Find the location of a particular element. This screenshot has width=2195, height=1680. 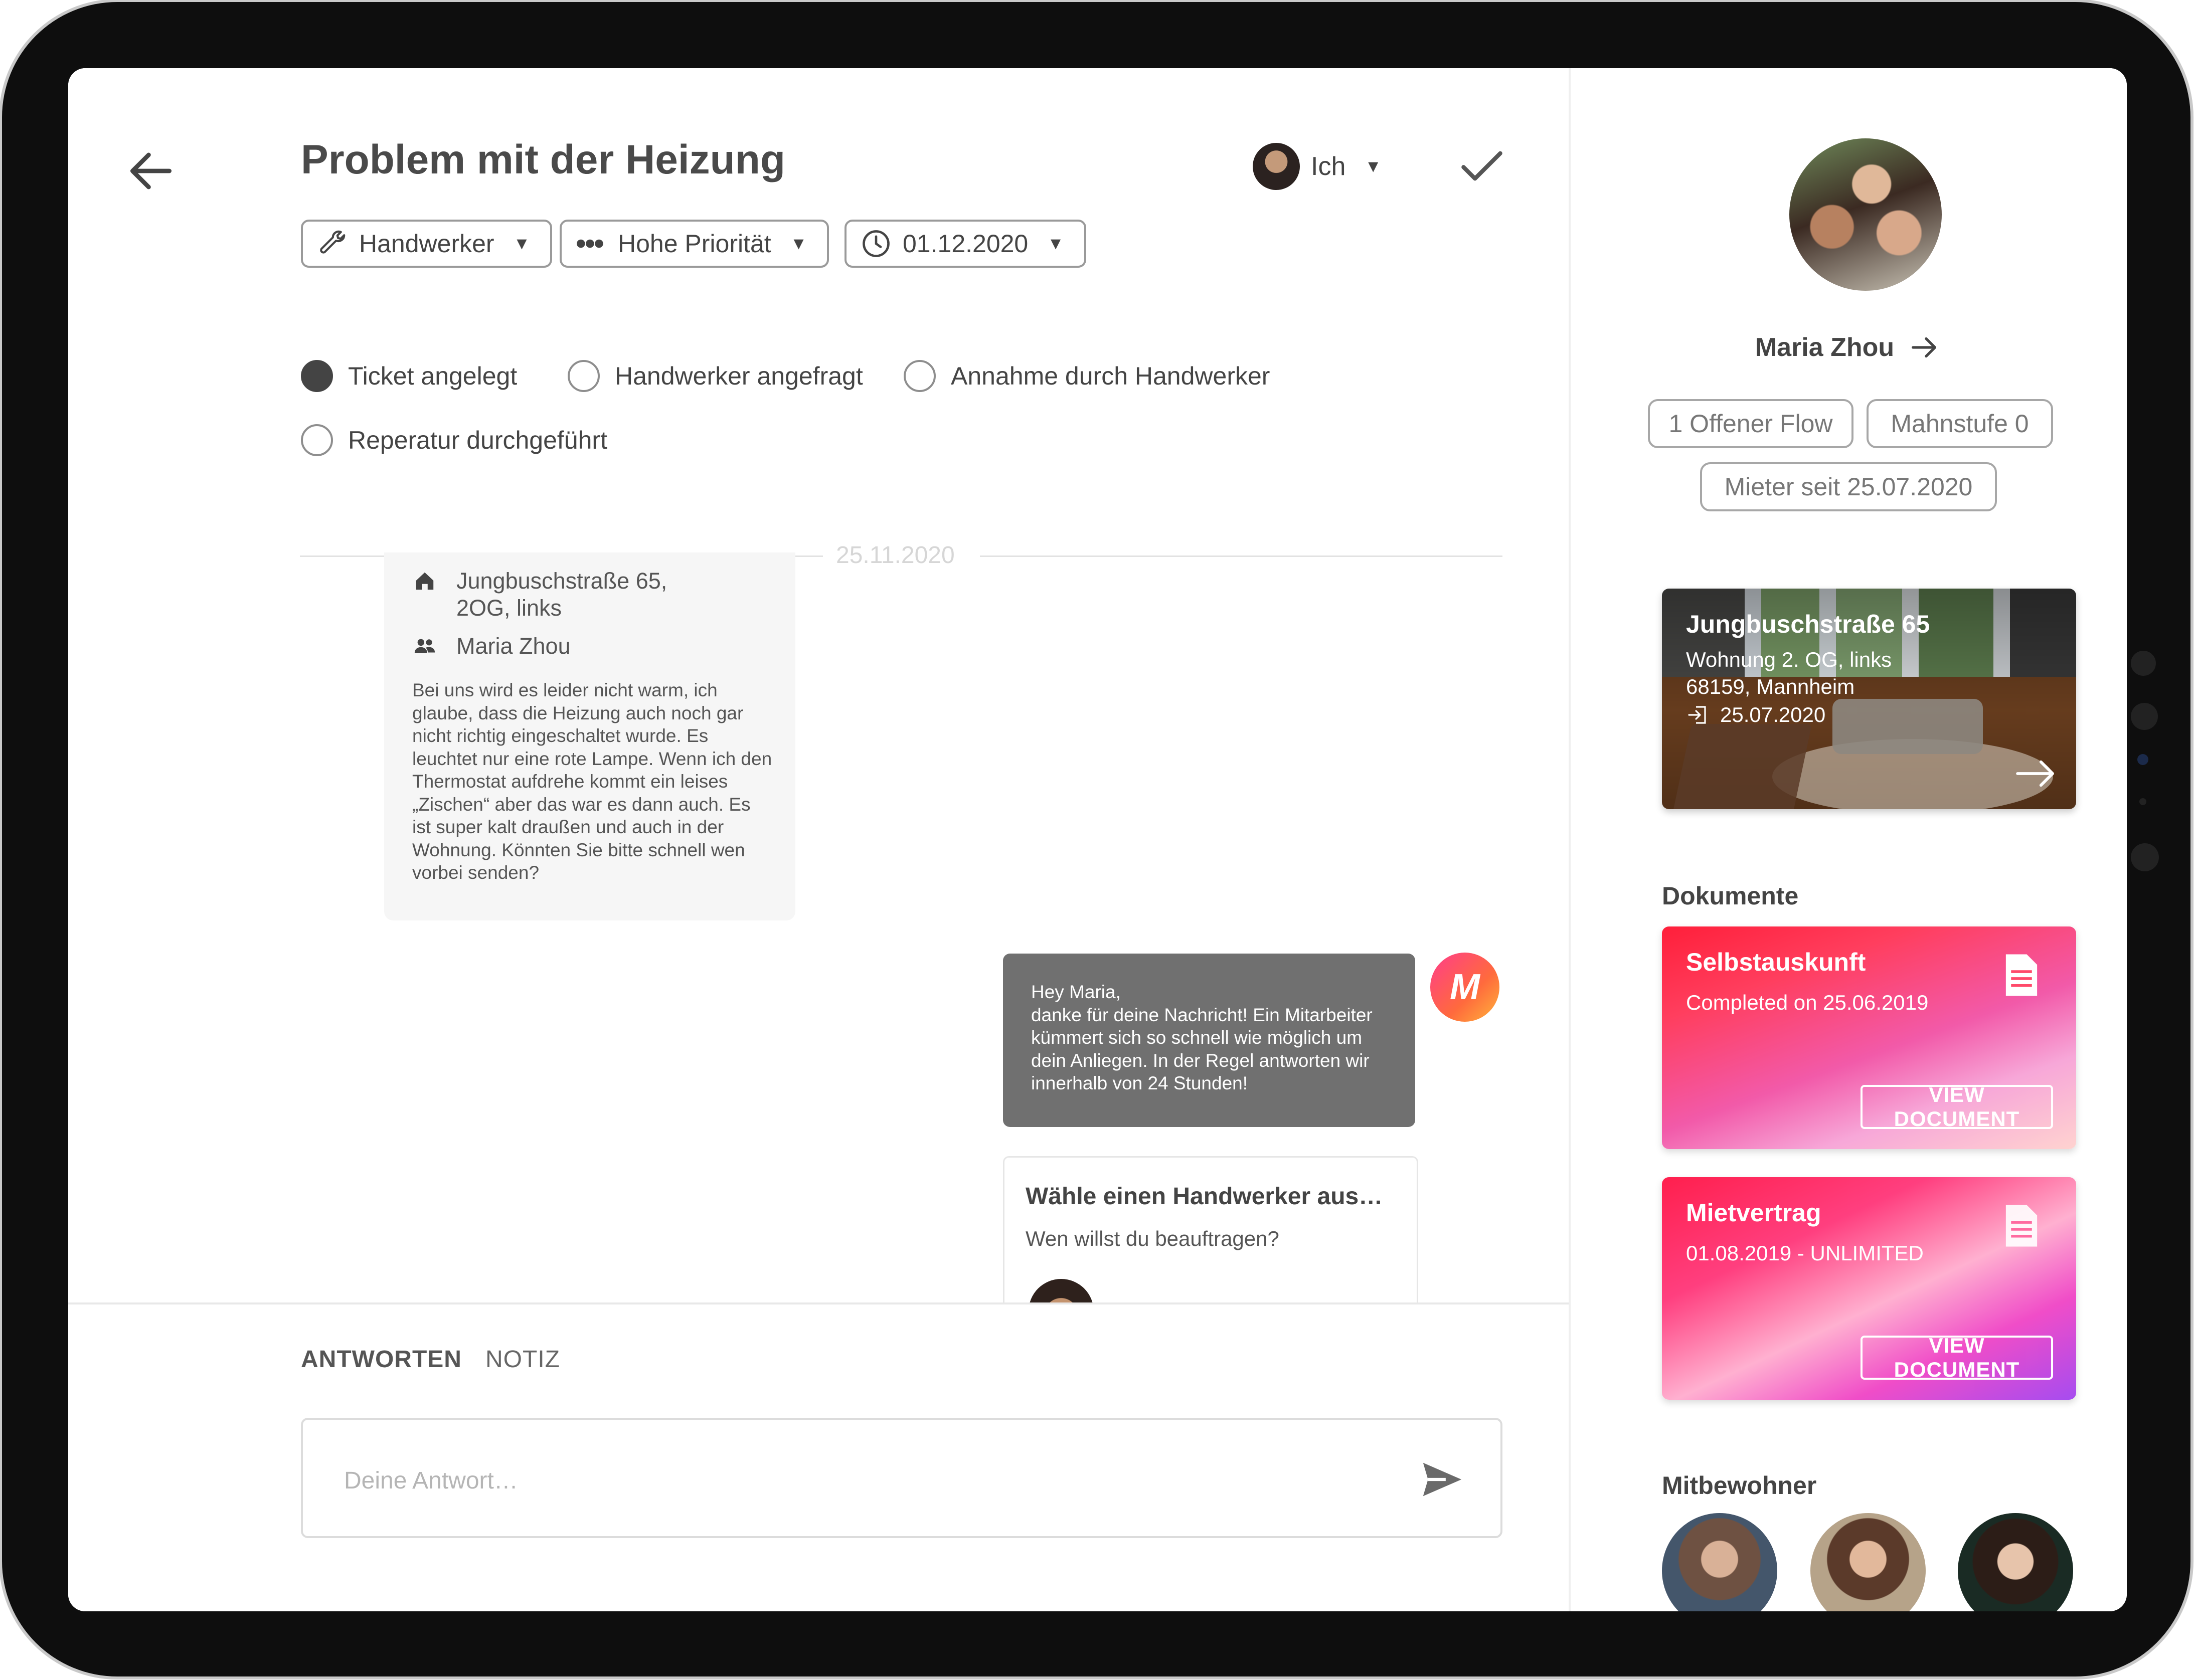

reply-input is located at coordinates (845, 1480).